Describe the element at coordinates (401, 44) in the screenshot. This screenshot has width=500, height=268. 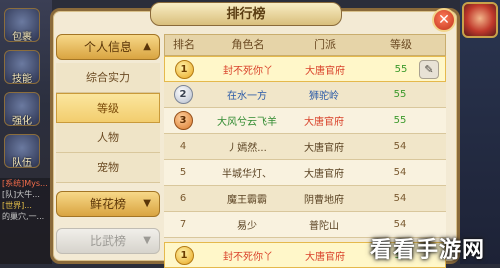
I see `header-level: 等级` at that location.